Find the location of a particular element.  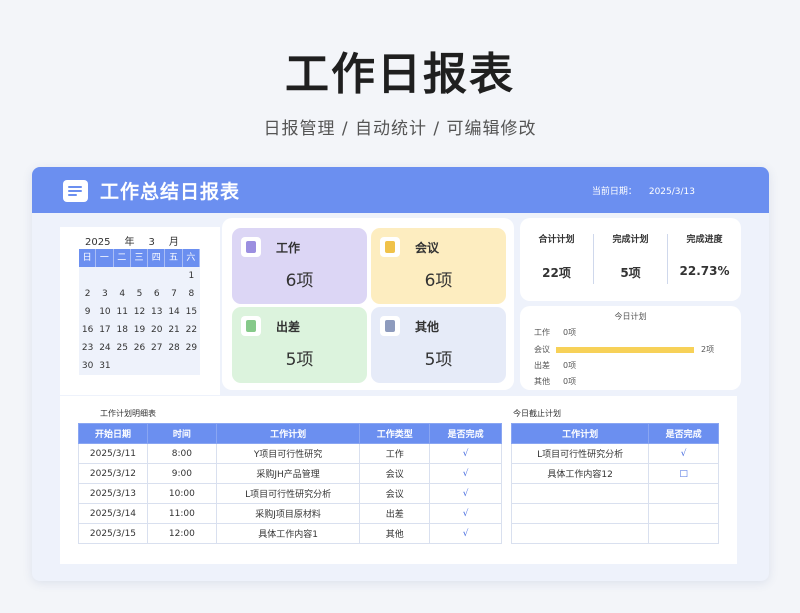

table-row: 2025/3/12 9:00 采购JH产品管理 会议 √ is located at coordinates (290, 473).